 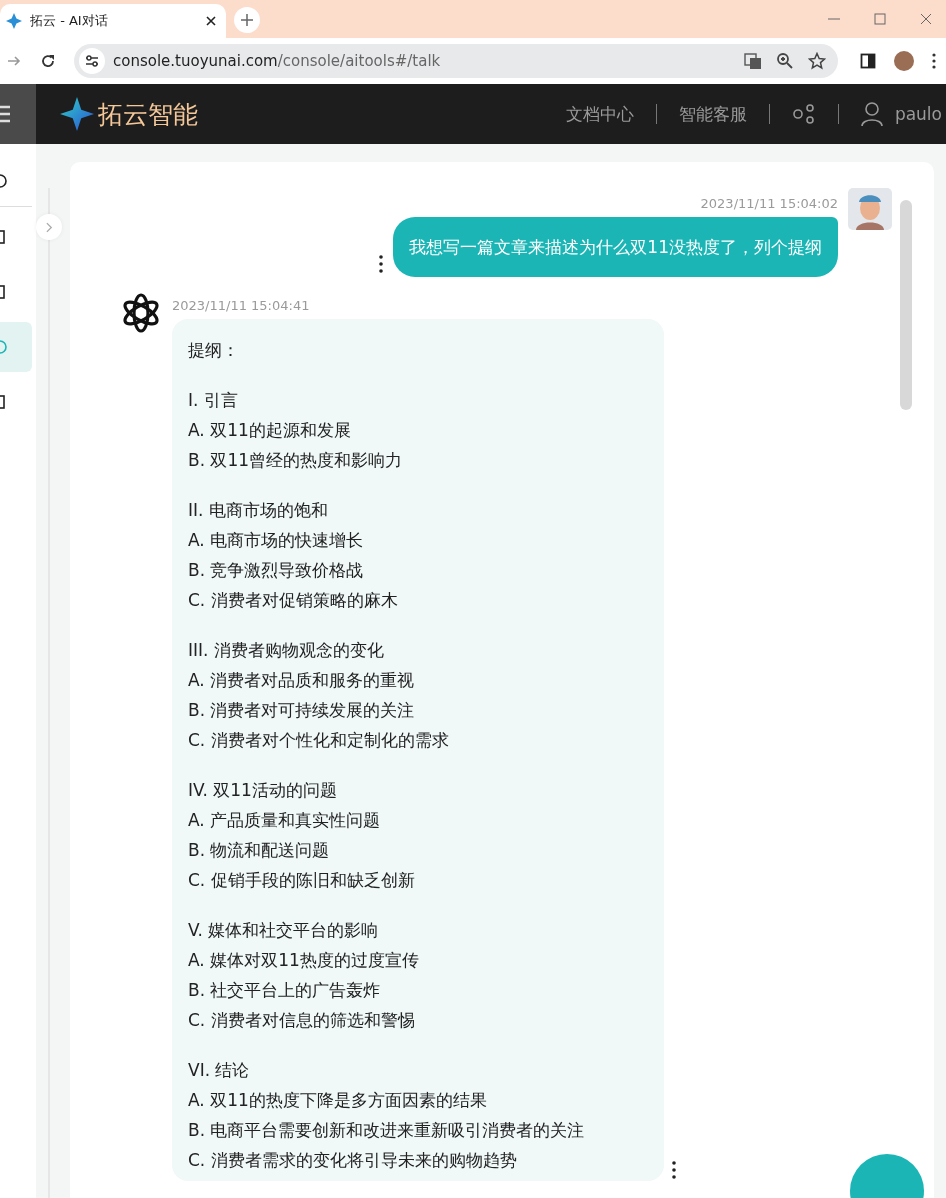 I want to click on outline-heading: IV. 双11活动的问题, so click(x=263, y=790).